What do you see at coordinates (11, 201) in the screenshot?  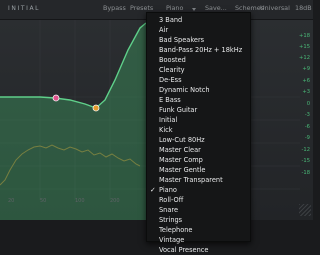 I see `freq-label: 20` at bounding box center [11, 201].